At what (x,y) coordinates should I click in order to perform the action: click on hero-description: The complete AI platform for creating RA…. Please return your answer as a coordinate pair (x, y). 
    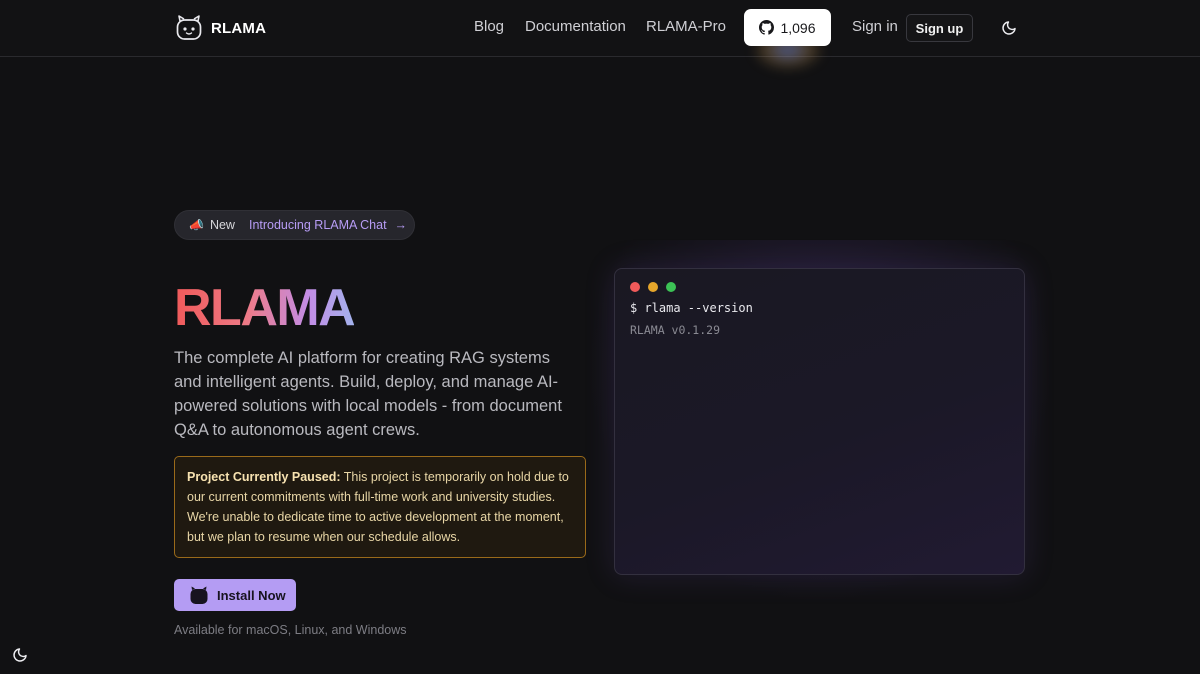
    Looking at the image, I should click on (368, 394).